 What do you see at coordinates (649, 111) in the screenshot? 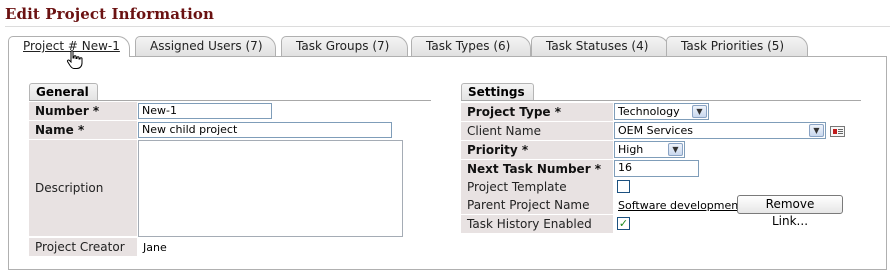
I see `project-type-value: Technology` at bounding box center [649, 111].